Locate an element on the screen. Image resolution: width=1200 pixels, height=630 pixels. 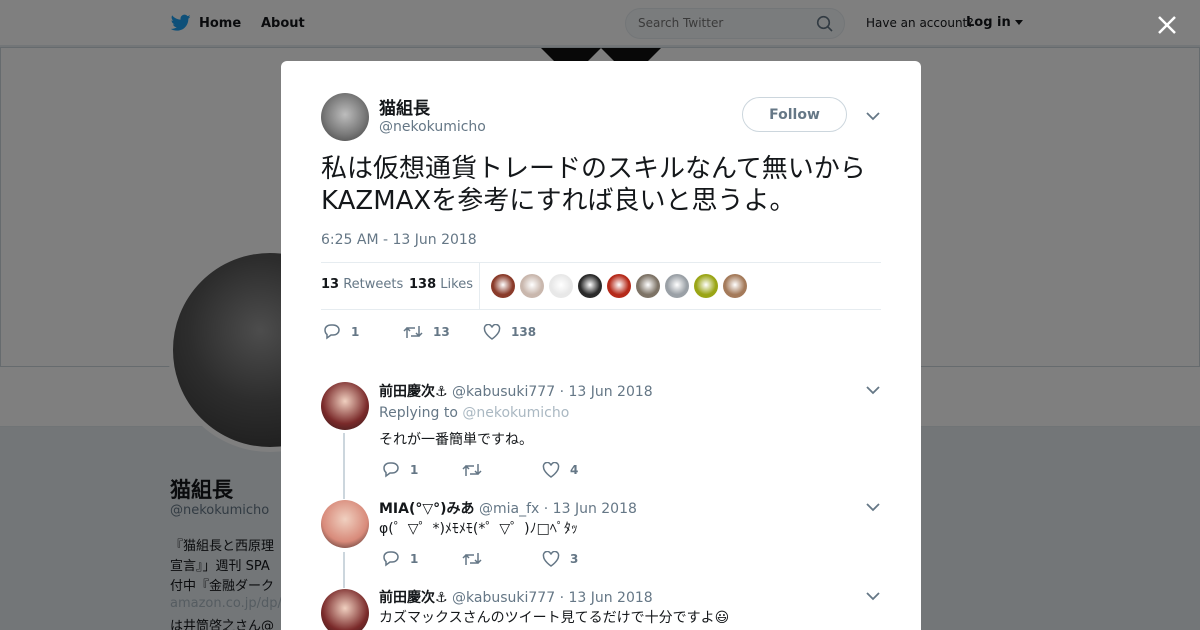
replying-to-handle: @nekokumicho is located at coordinates (515, 413).